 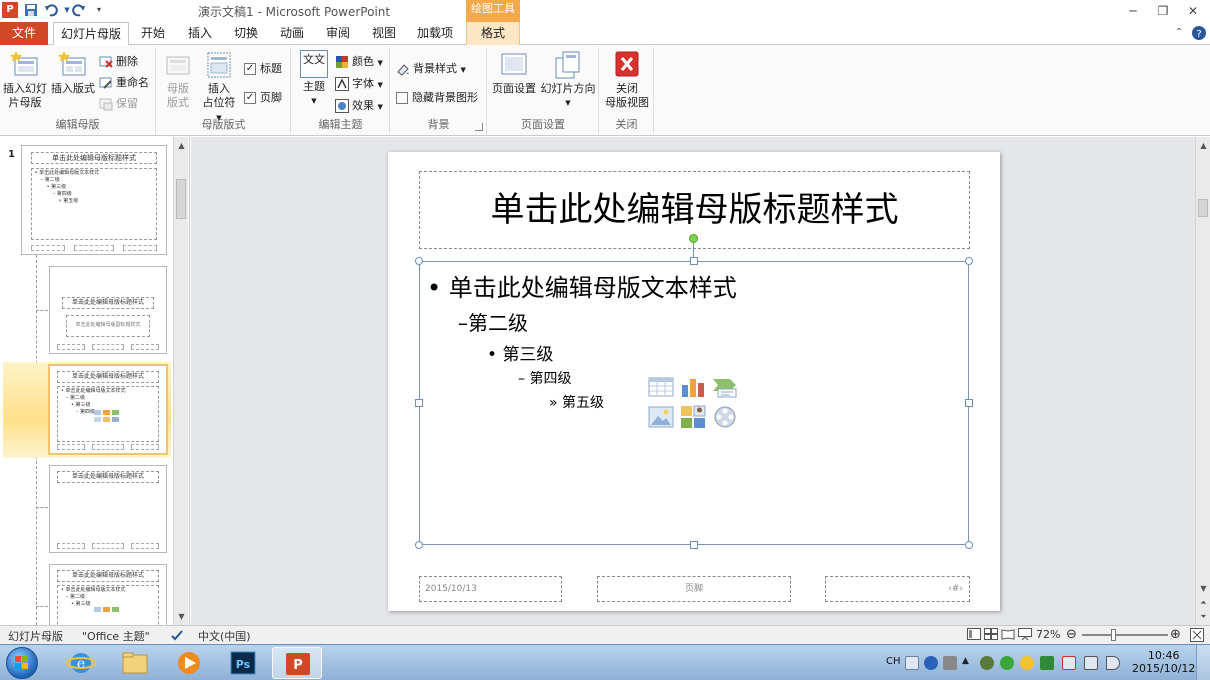 I want to click on themes-button: 文文 主题 ▼, so click(x=314, y=79).